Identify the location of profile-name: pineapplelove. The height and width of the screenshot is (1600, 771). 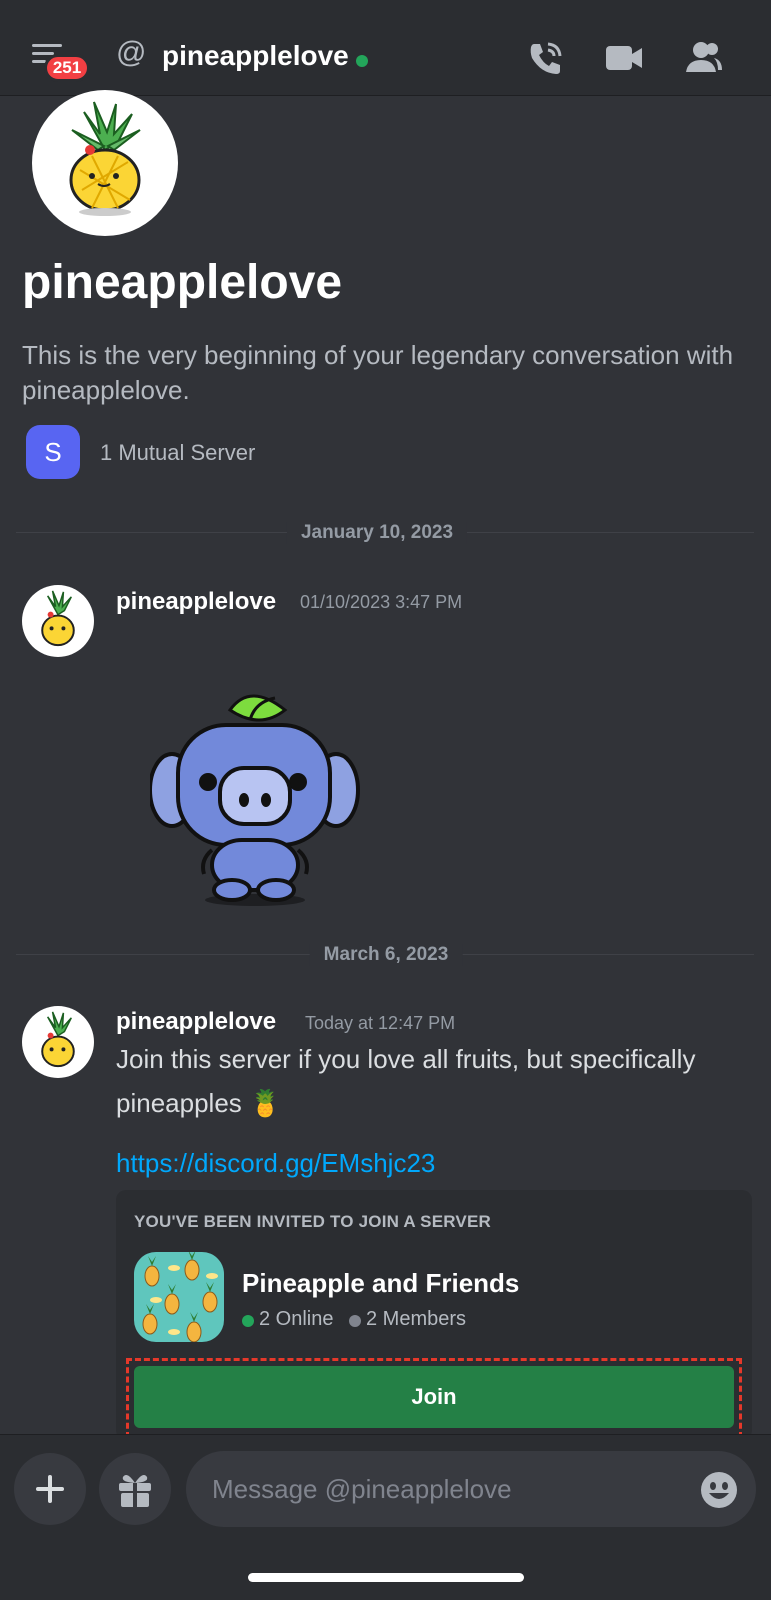
(182, 282).